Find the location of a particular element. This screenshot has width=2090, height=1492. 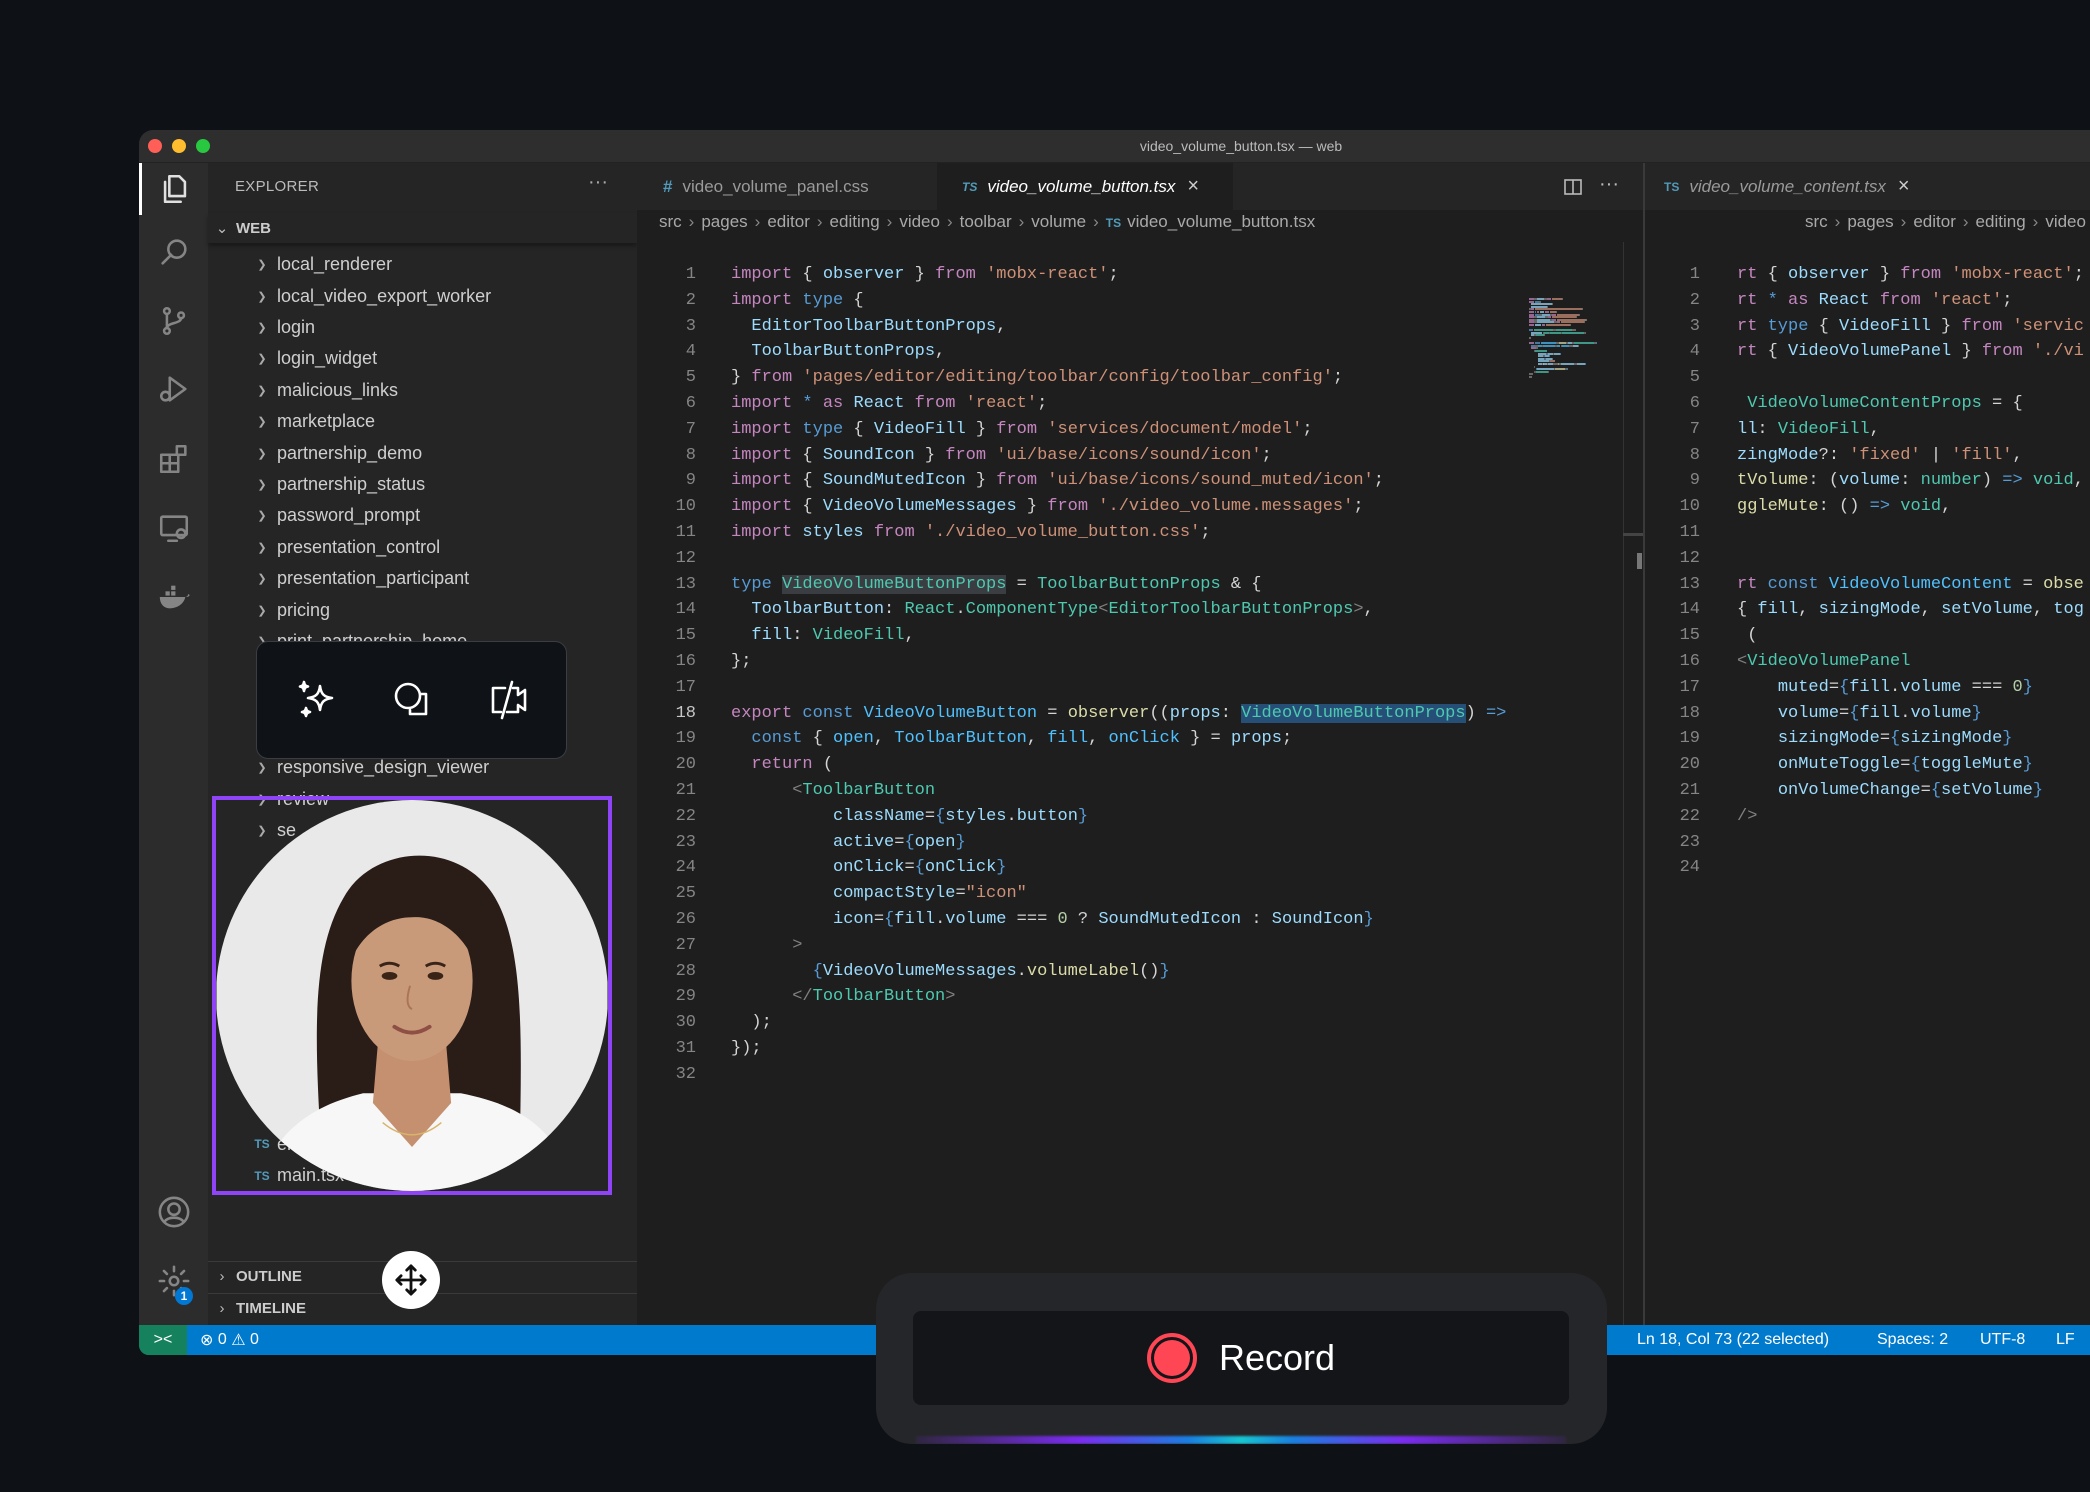

tree-item: ❯ local_video_export_worker is located at coordinates (422, 295).